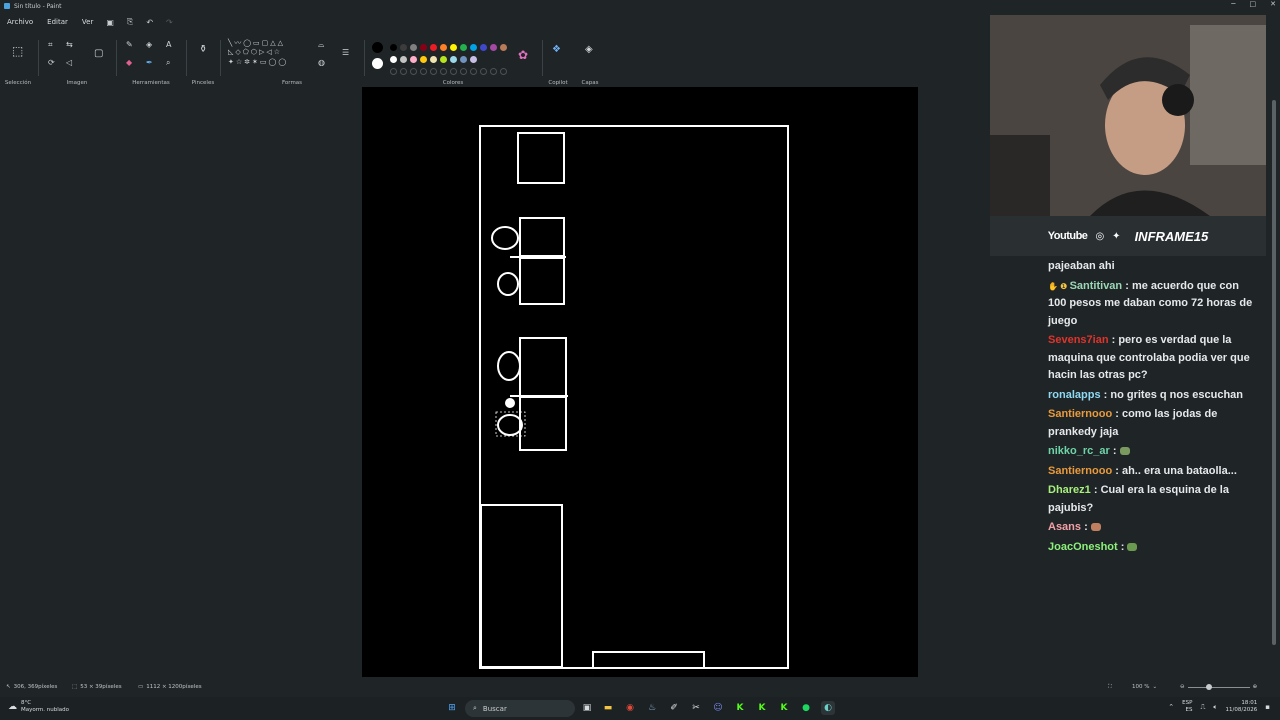 This screenshot has height=720, width=1280. What do you see at coordinates (1083, 547) in the screenshot?
I see `chat-username: JoacOneshot` at bounding box center [1083, 547].